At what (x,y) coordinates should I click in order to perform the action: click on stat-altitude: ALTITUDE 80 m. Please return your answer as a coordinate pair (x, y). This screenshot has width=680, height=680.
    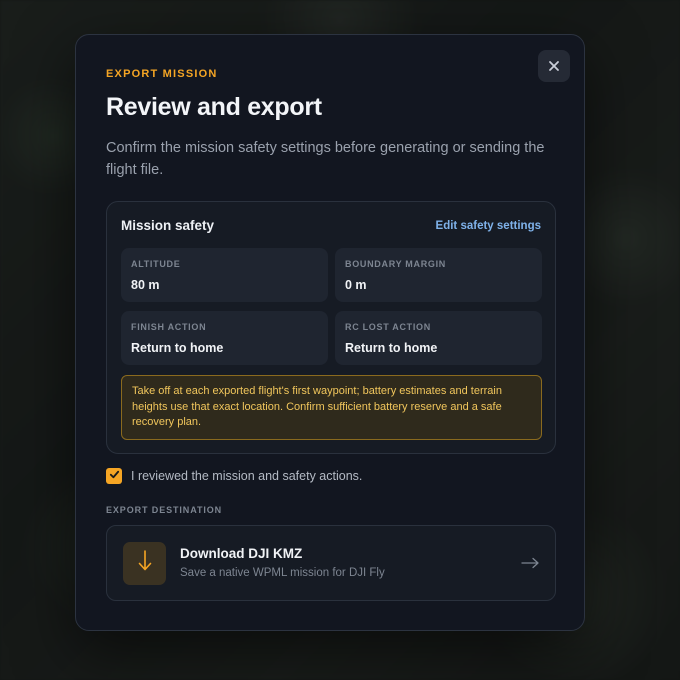
    Looking at the image, I should click on (224, 275).